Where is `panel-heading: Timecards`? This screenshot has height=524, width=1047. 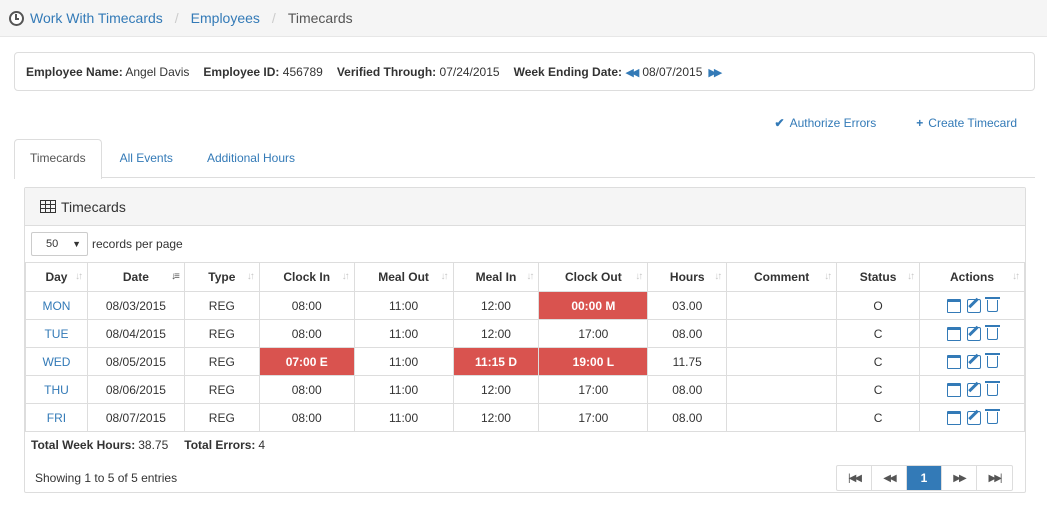 panel-heading: Timecards is located at coordinates (525, 207).